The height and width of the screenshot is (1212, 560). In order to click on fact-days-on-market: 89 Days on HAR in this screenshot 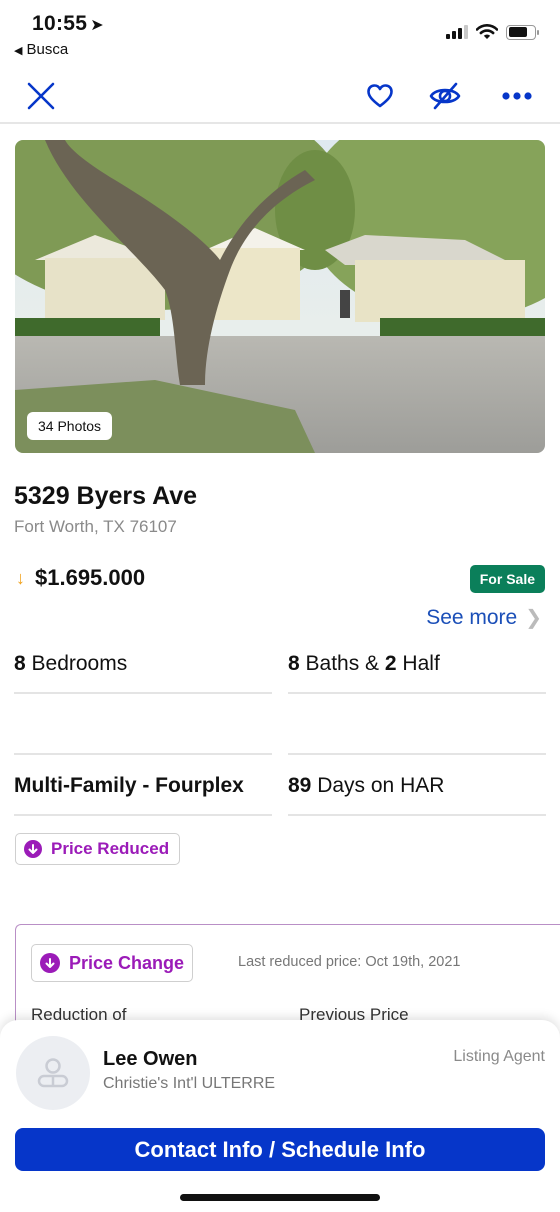, I will do `click(417, 795)`.